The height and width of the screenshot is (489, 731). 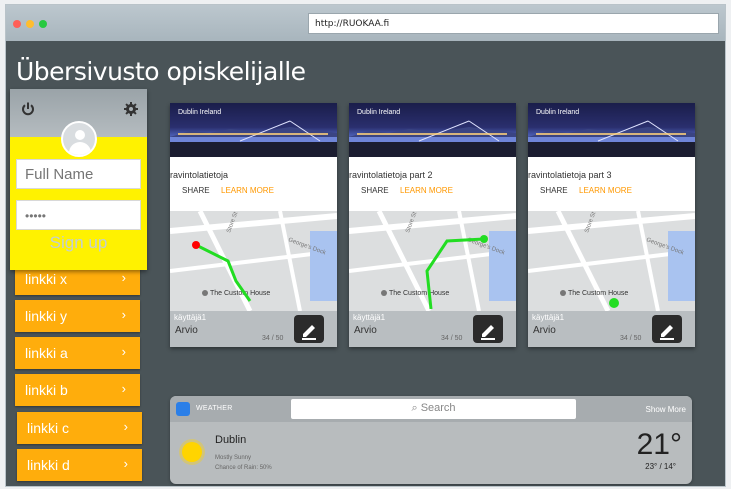 What do you see at coordinates (77, 390) in the screenshot?
I see `nav-item-linkki-b: linkki b ›` at bounding box center [77, 390].